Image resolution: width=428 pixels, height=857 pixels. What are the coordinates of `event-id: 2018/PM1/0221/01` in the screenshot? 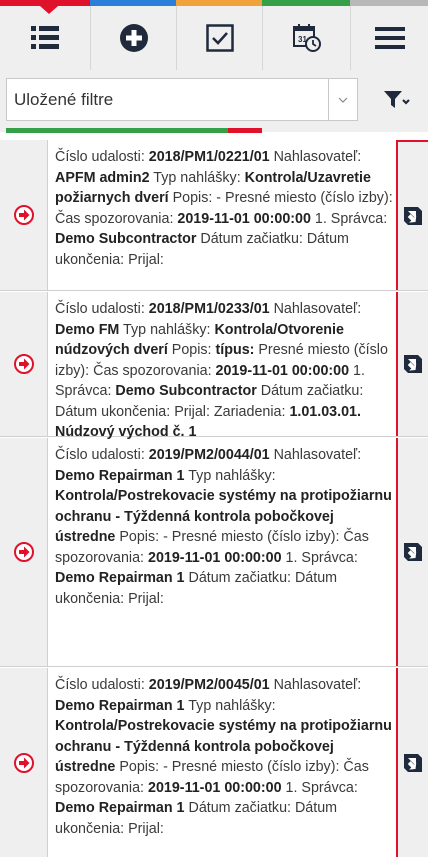 It's located at (209, 157).